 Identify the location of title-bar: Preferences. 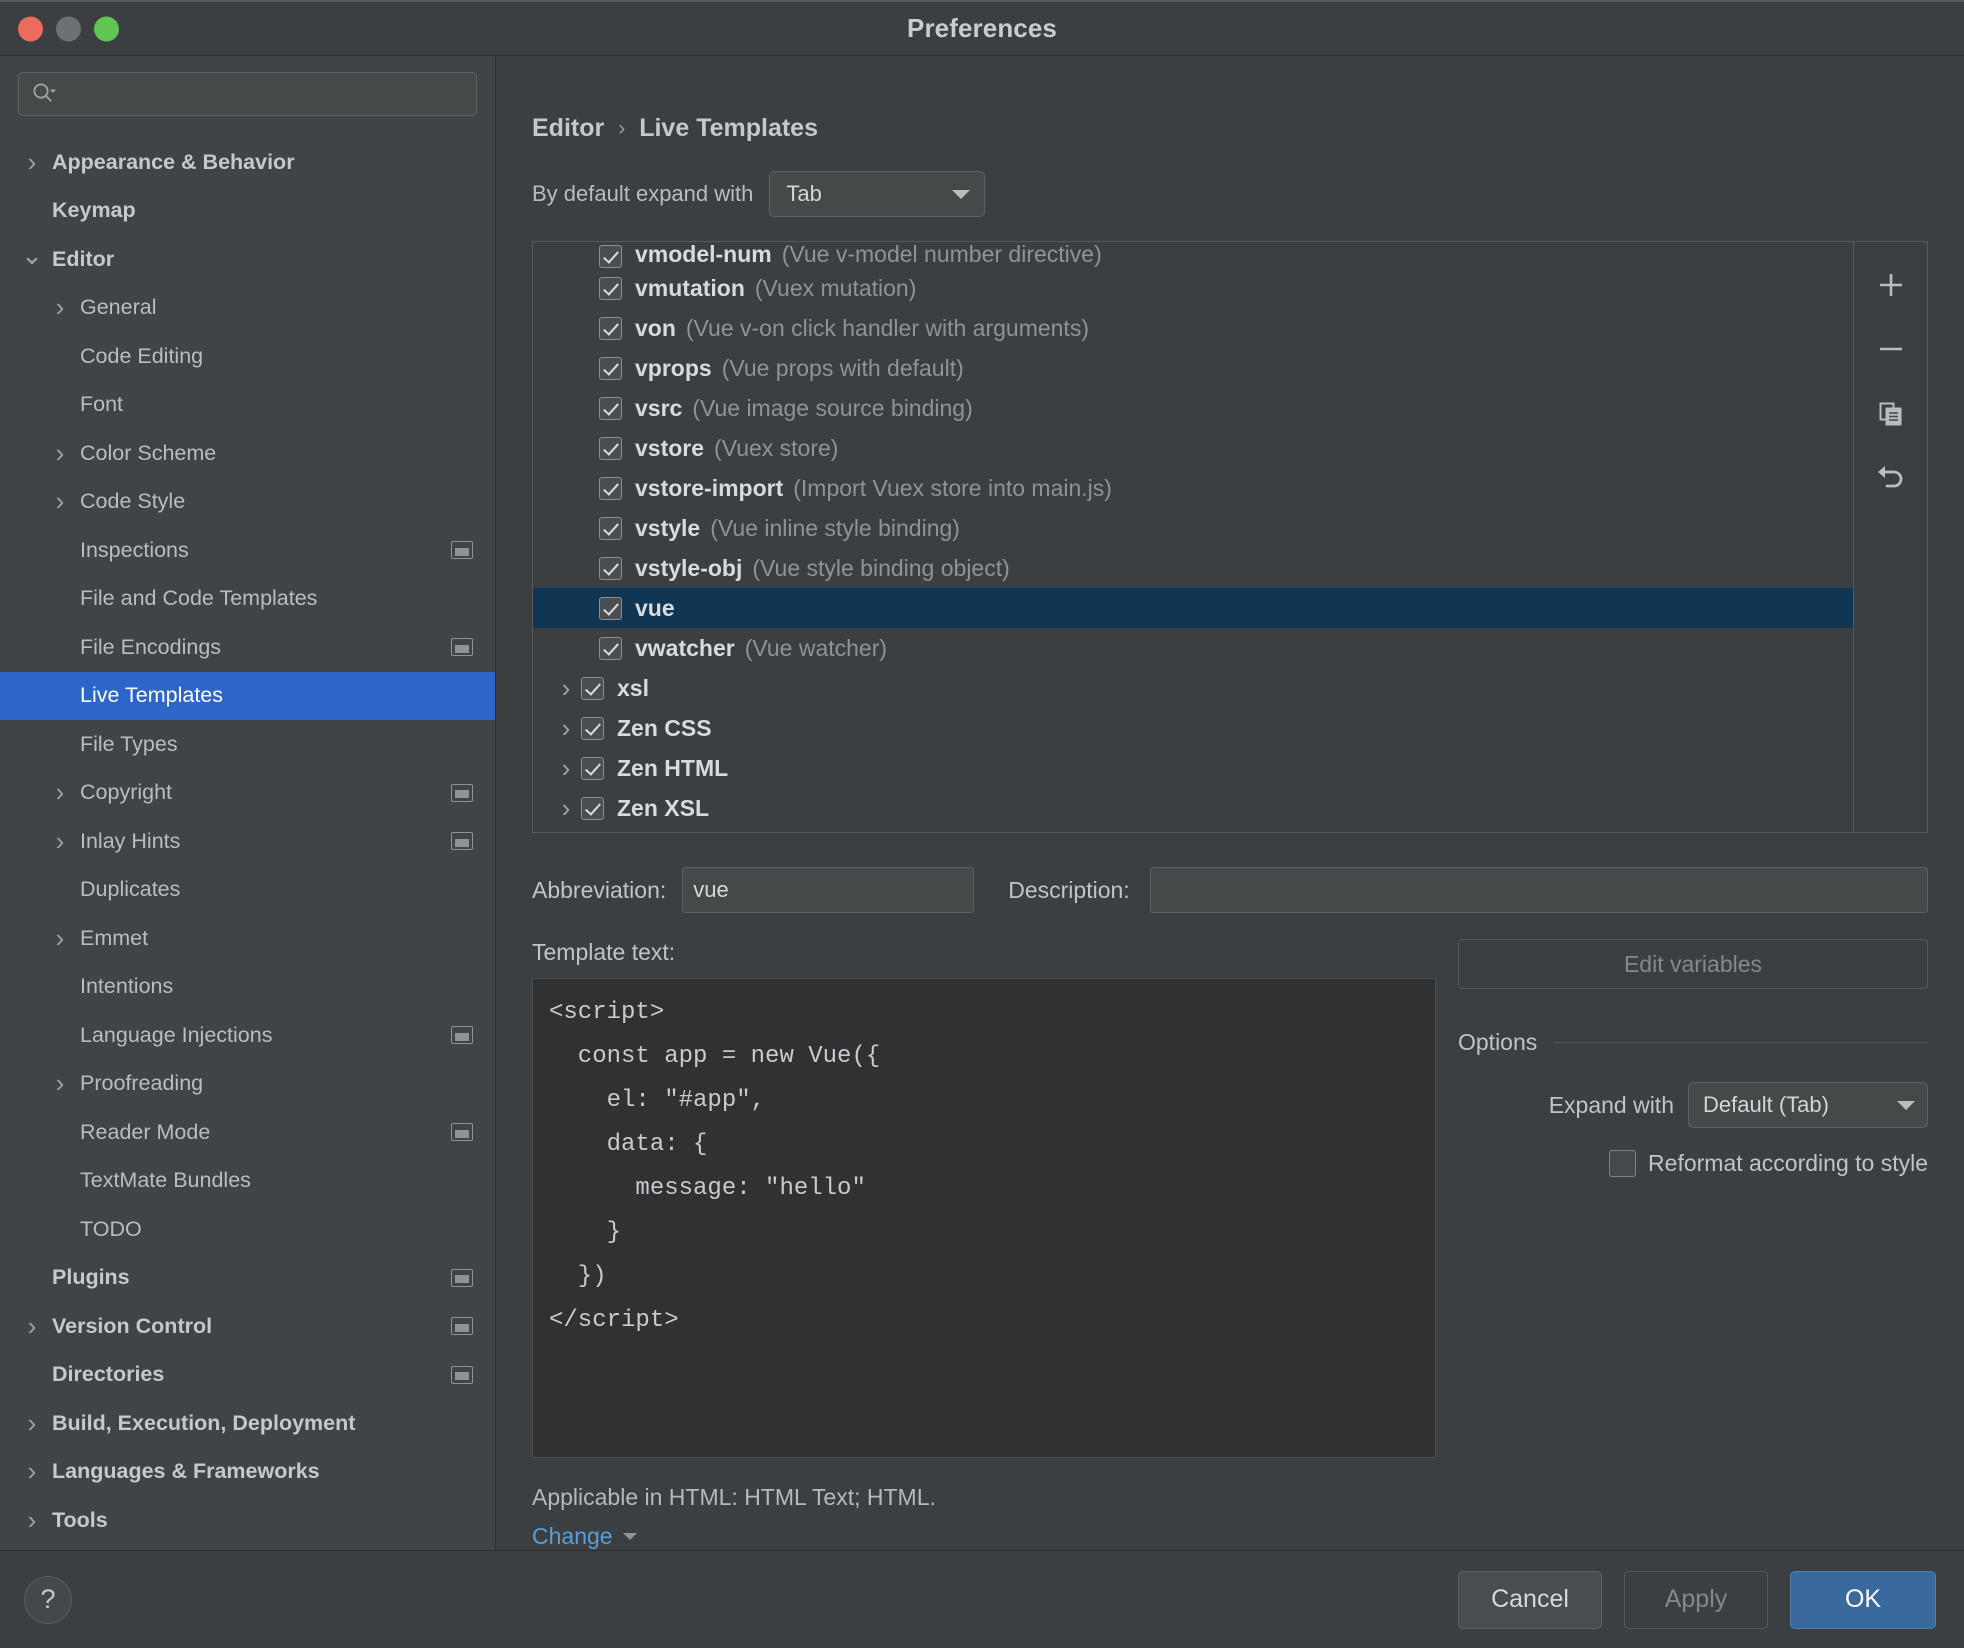
(982, 29).